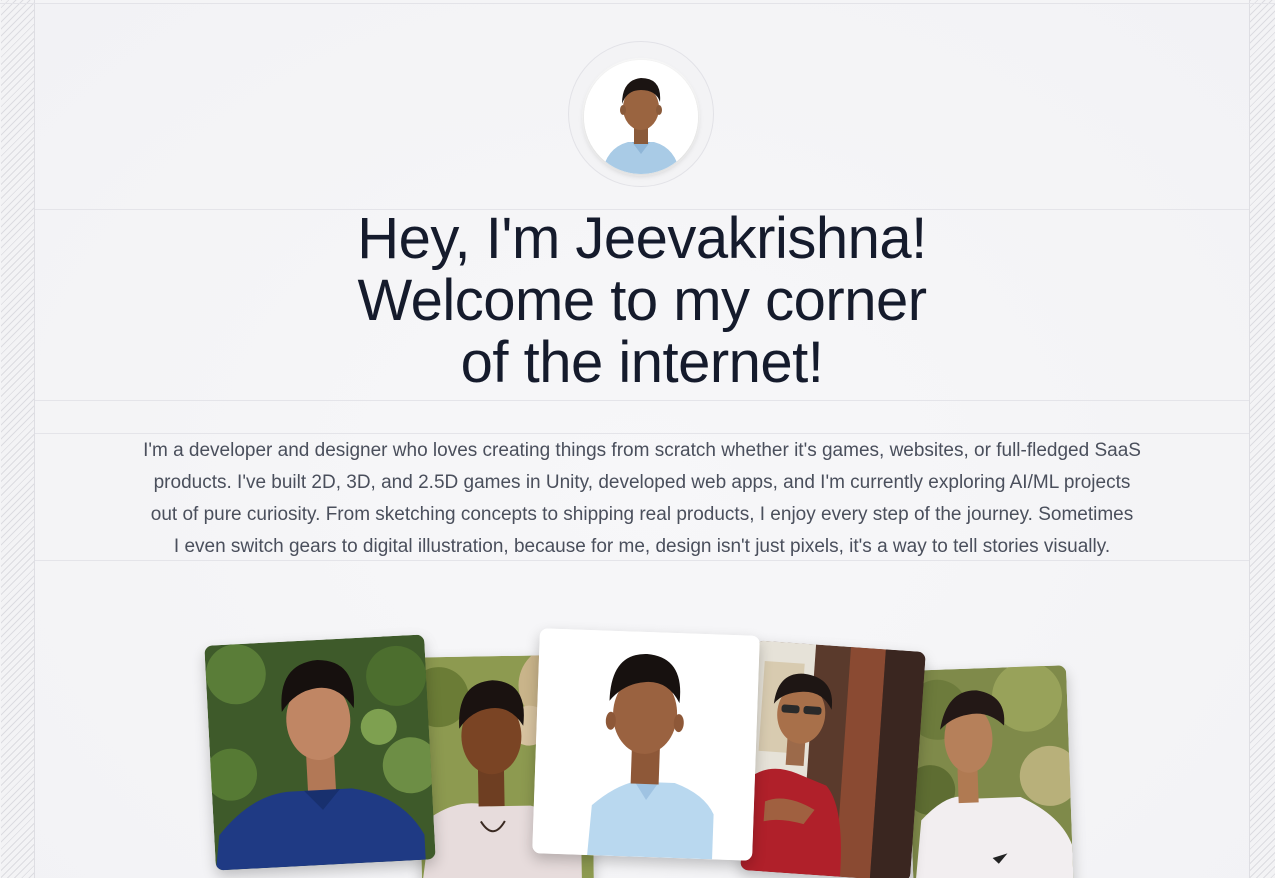  I want to click on left-decorative-rail, so click(18, 439).